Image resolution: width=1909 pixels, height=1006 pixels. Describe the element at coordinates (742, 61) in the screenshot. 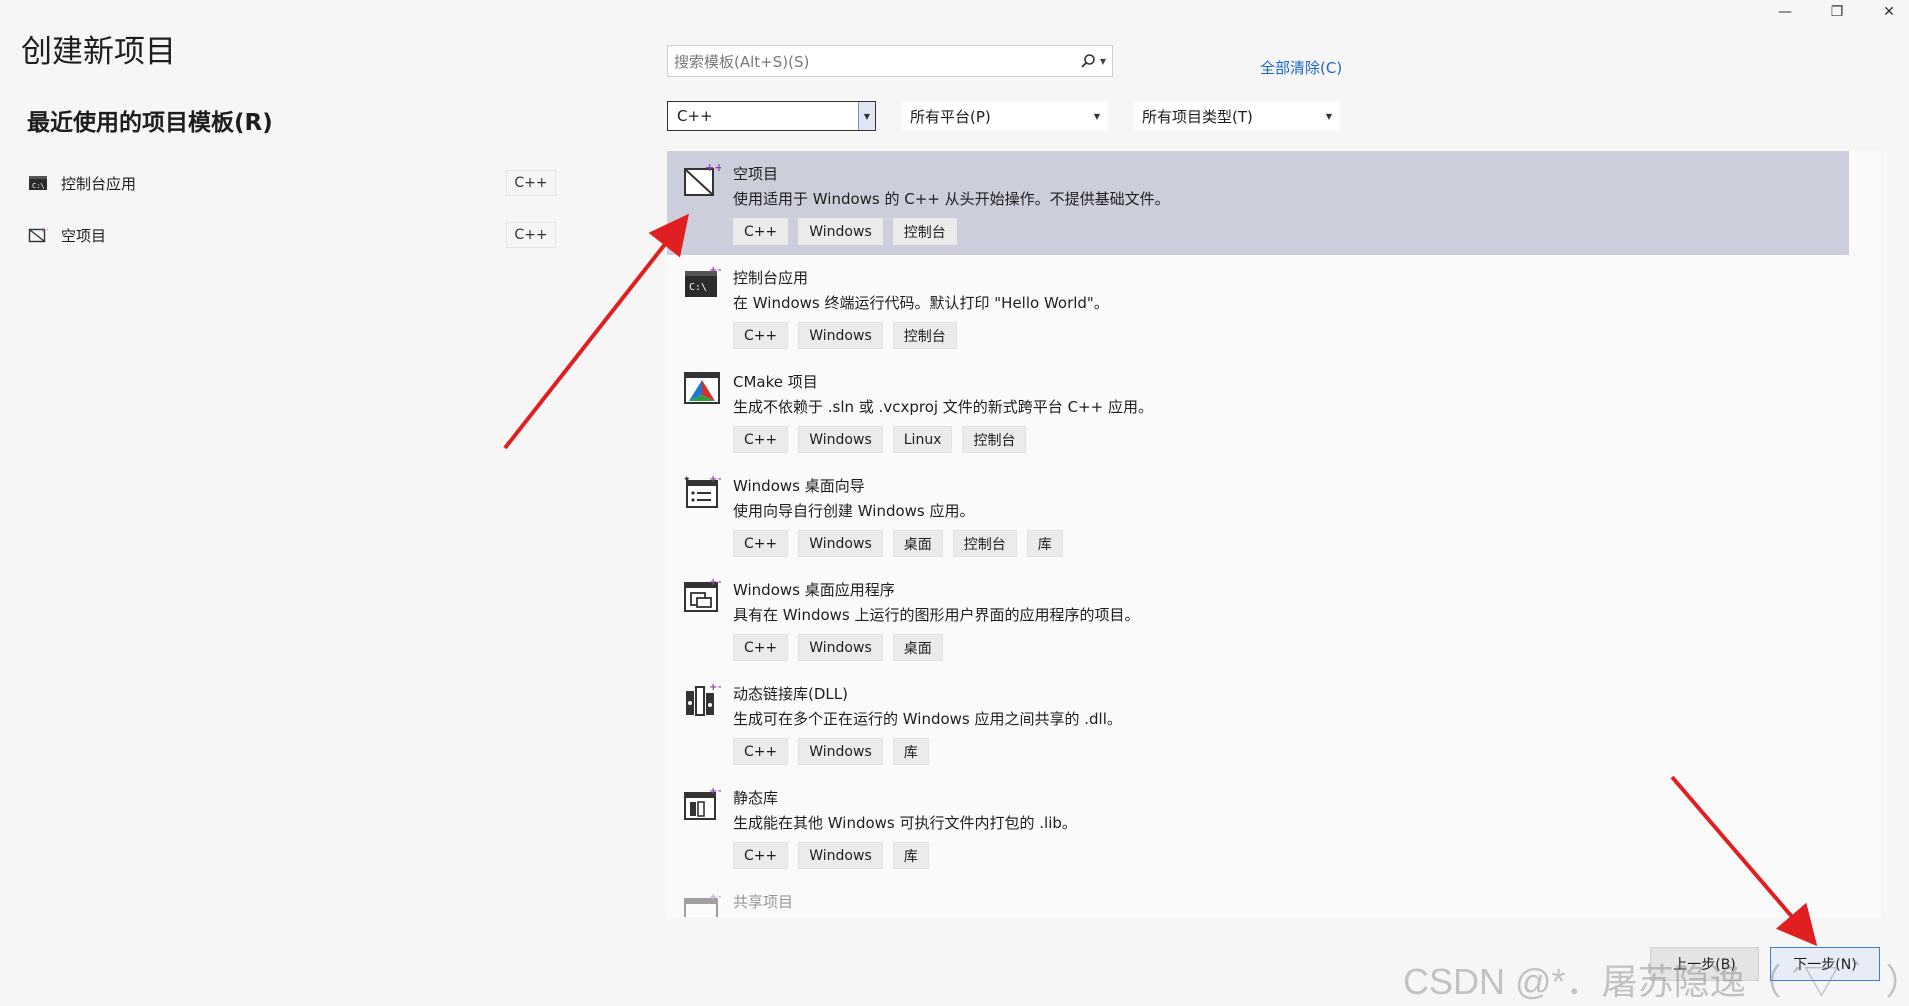

I see `search-placeholder: 搜索模板(Alt+S)(S)` at that location.